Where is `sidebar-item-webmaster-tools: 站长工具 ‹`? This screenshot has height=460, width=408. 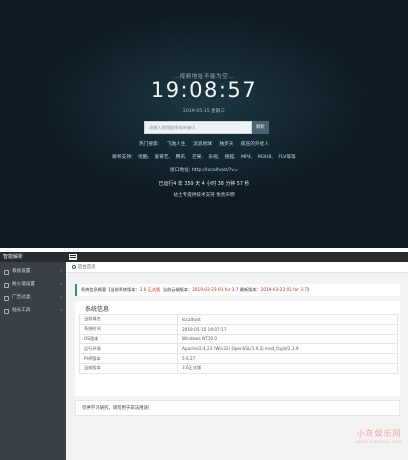 sidebar-item-webmaster-tools: 站长工具 ‹ is located at coordinates (33, 311).